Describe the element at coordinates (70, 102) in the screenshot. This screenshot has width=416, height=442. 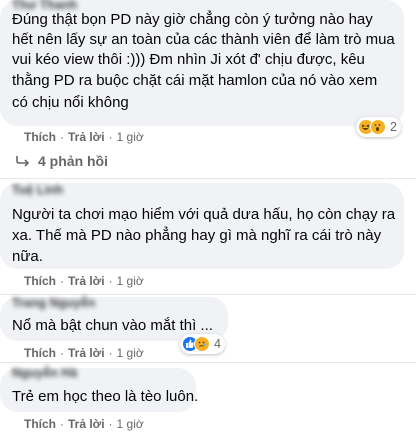
I see `comment-line: có chịu nổi không` at that location.